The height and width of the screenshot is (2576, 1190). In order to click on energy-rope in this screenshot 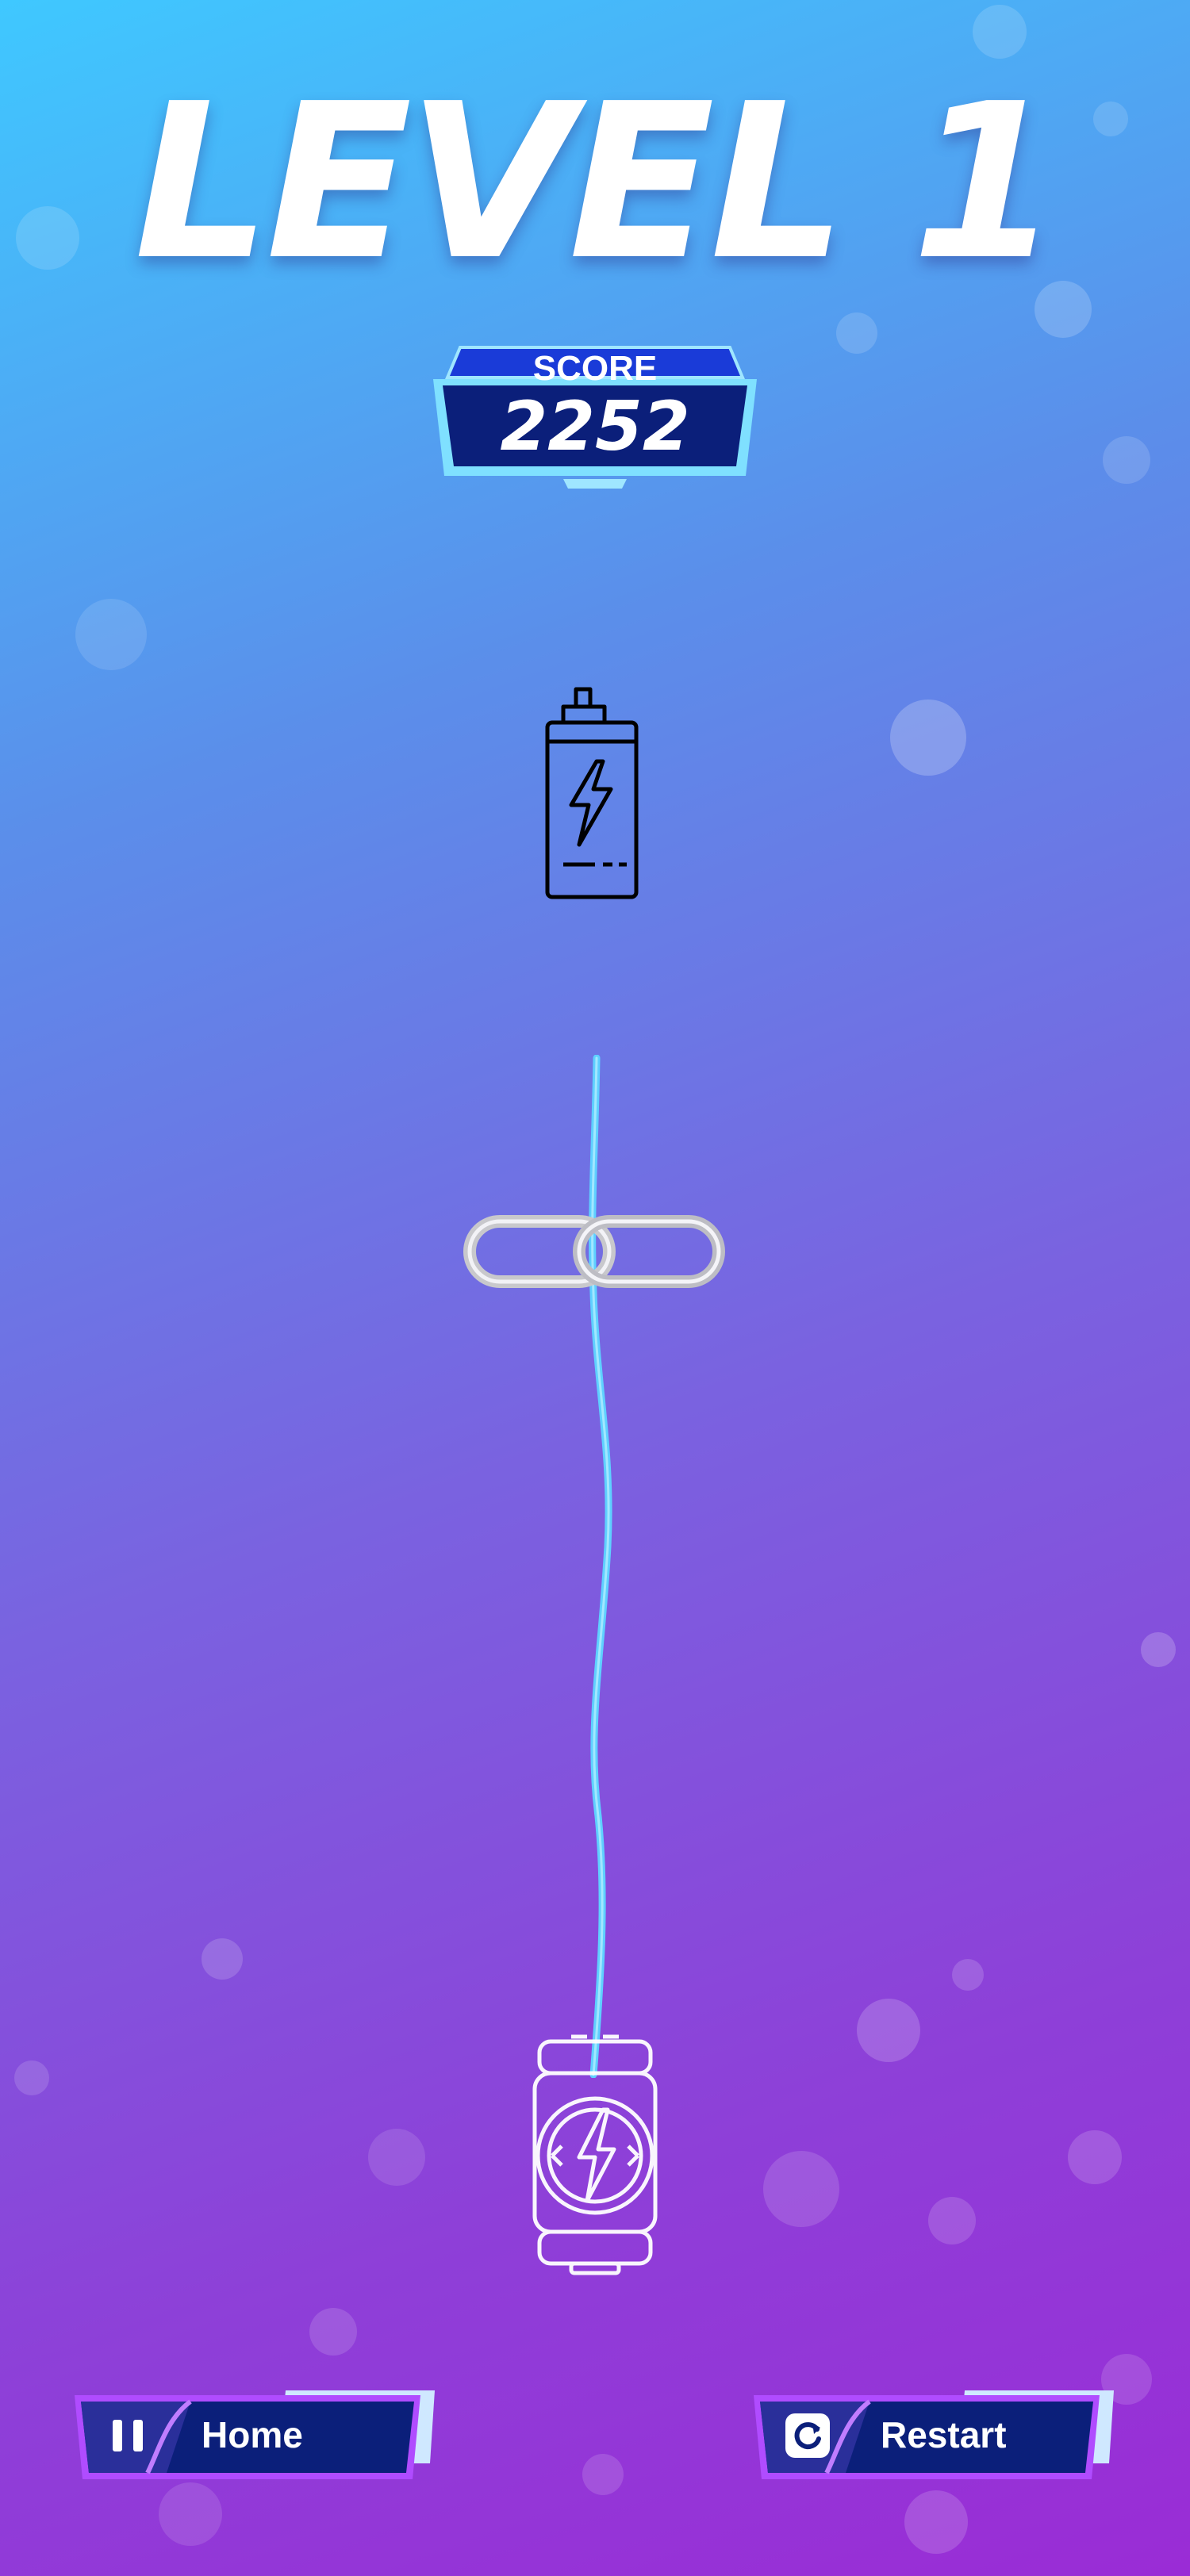, I will do `click(600, 1566)`.